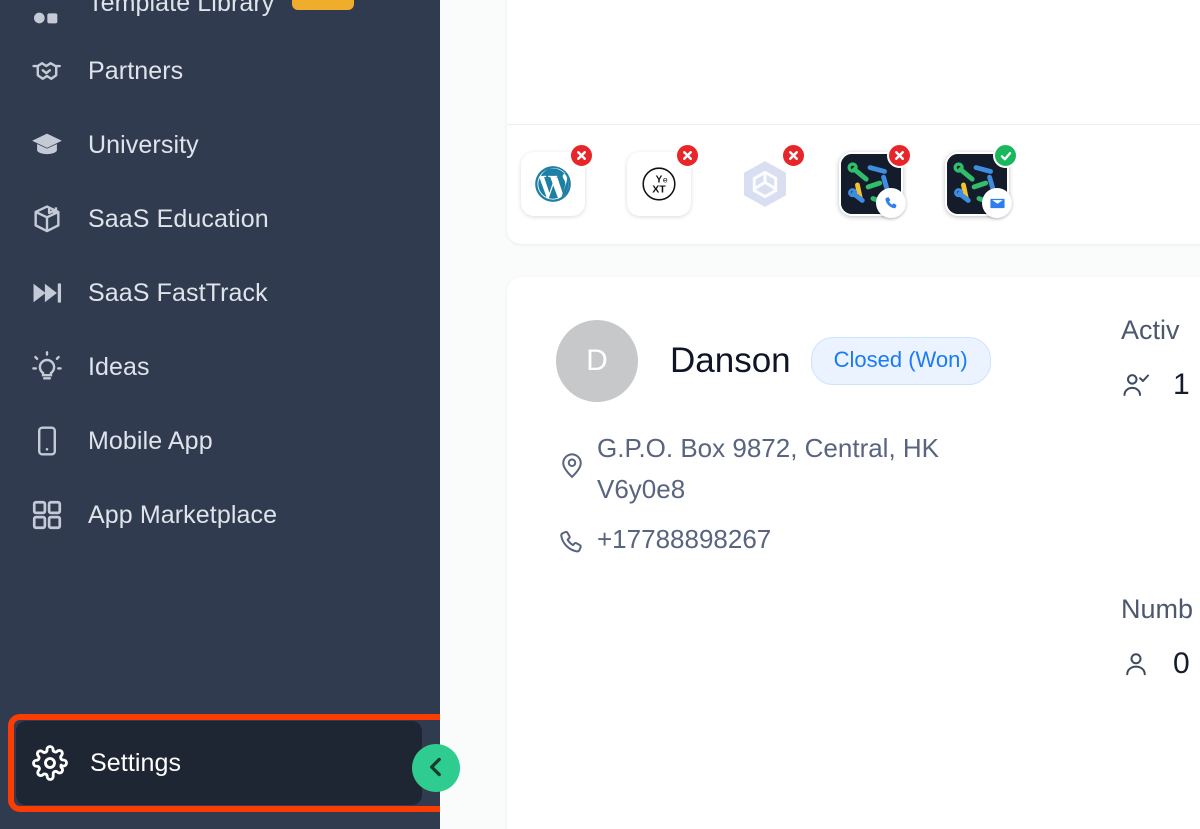 The image size is (1200, 829). Describe the element at coordinates (663, 179) in the screenshot. I see `integration-yext: Y e XT` at that location.